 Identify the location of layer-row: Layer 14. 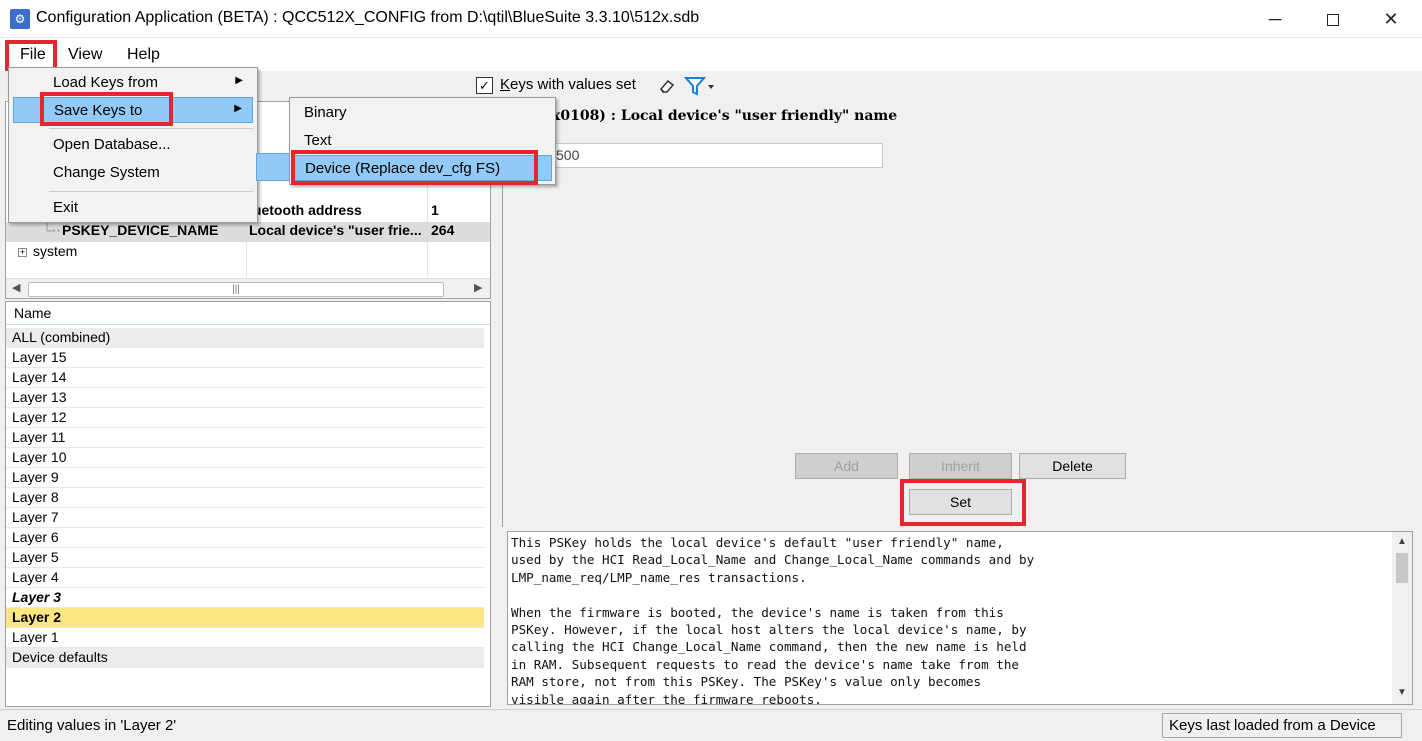
(245, 378).